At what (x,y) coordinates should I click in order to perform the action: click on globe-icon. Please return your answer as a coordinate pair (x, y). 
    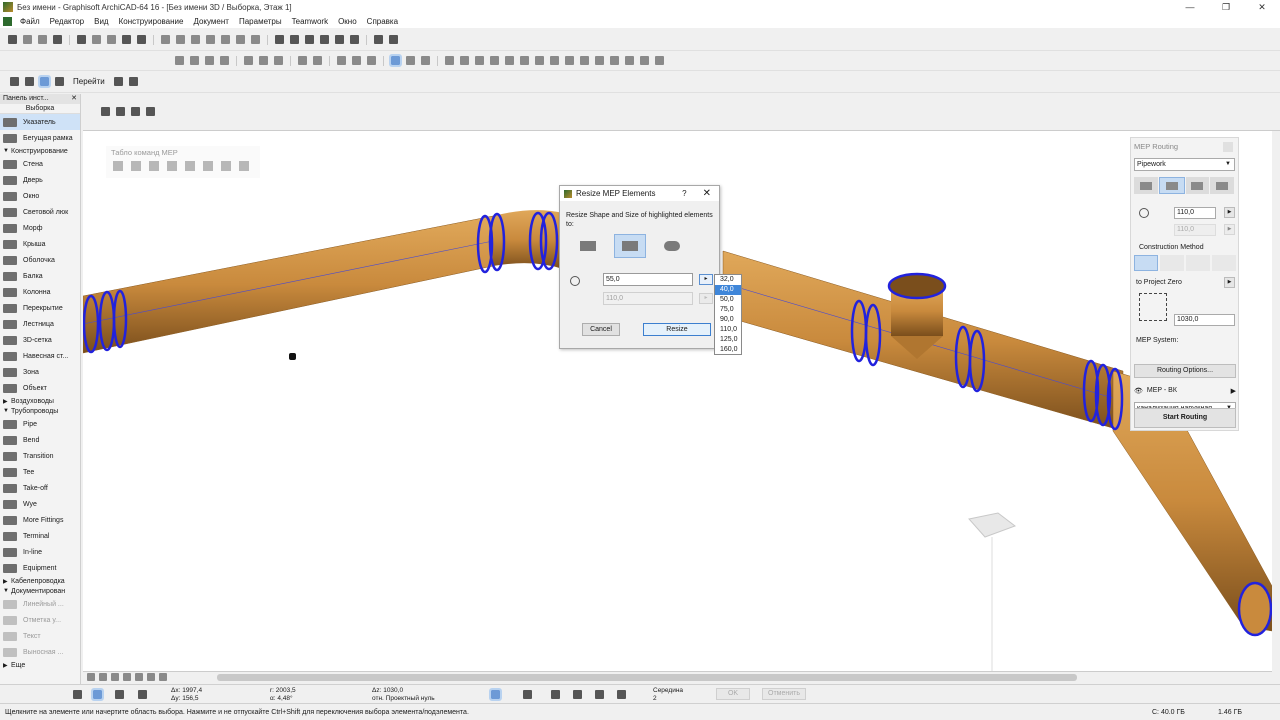
    Looking at the image, I should click on (141, 39).